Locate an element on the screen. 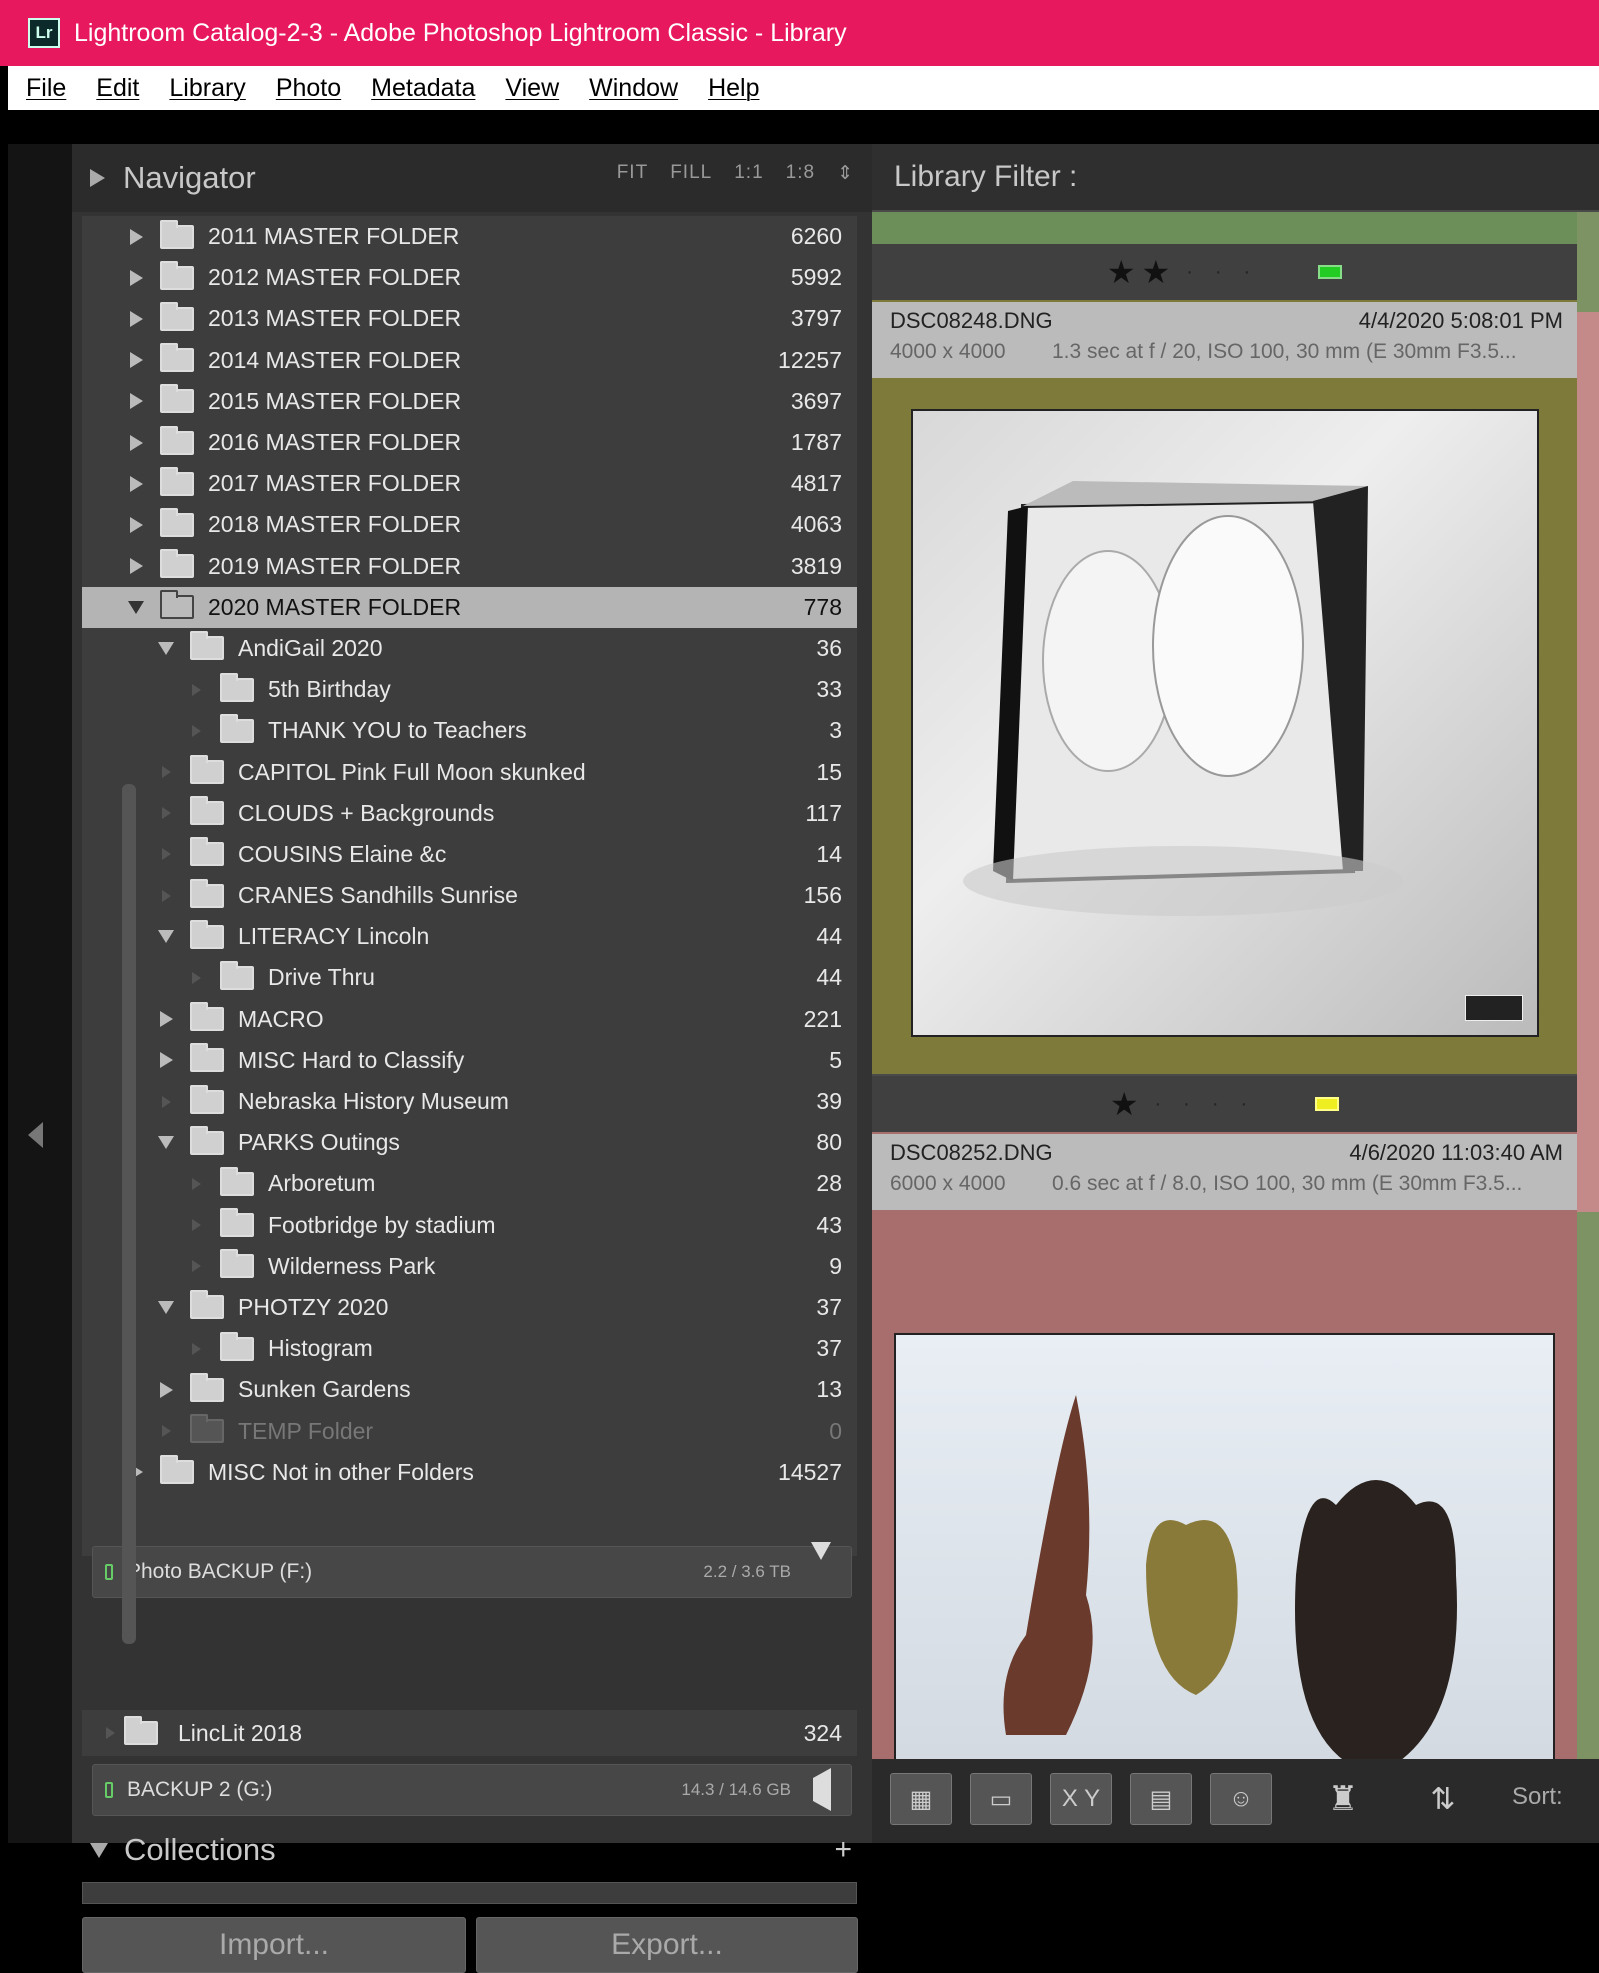  menu-file: File is located at coordinates (46, 88).